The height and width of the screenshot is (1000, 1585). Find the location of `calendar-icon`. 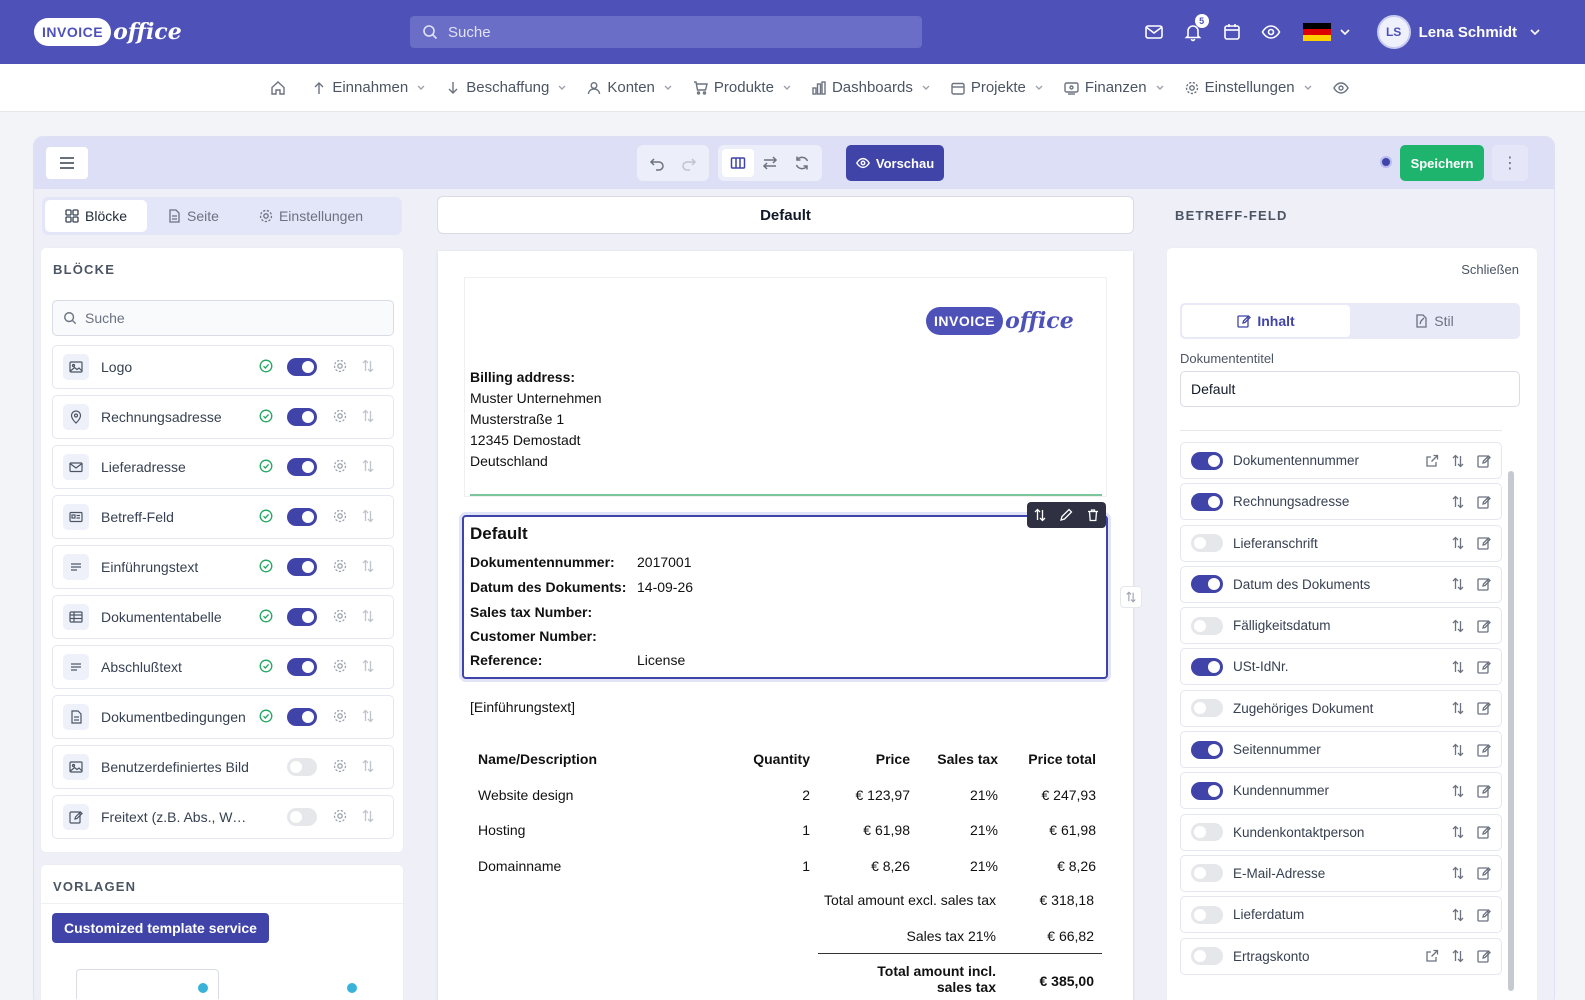

calendar-icon is located at coordinates (1232, 32).